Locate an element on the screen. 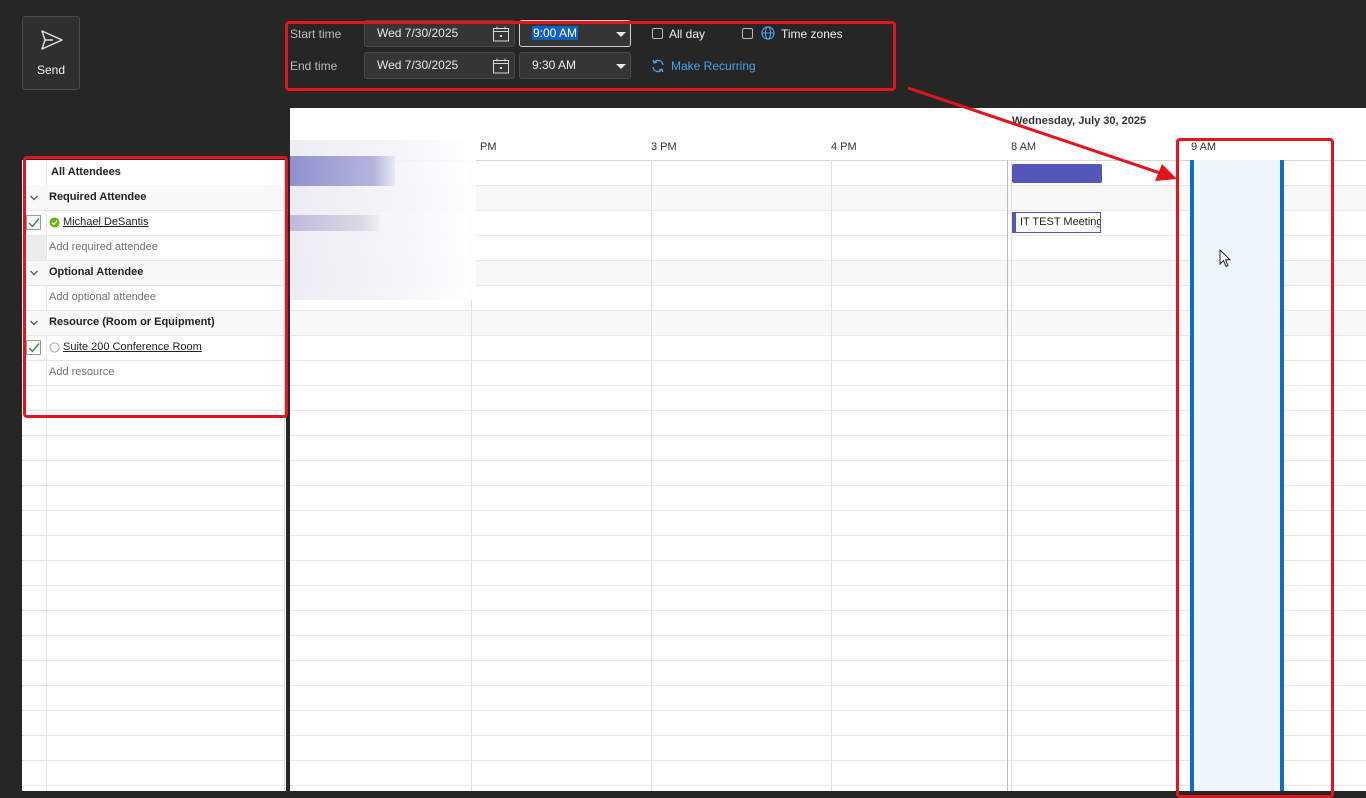  event-title: IT TEST Meeting is located at coordinates (1060, 222).